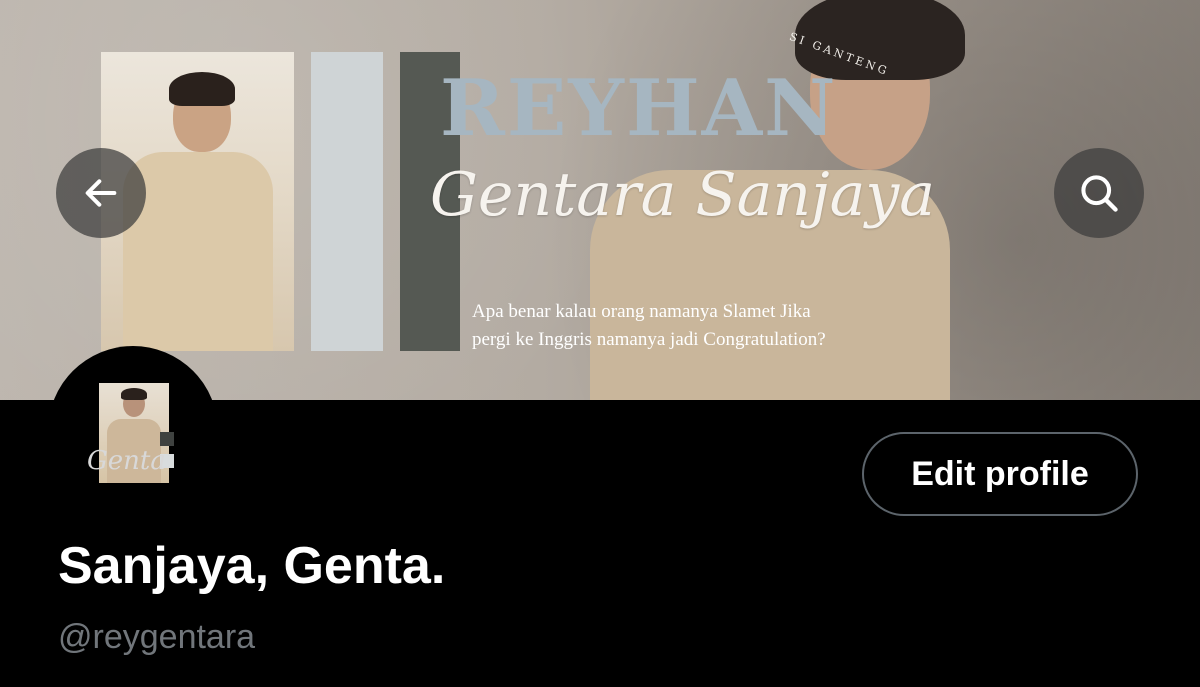 The width and height of the screenshot is (1200, 687). I want to click on search-button, so click(1099, 193).